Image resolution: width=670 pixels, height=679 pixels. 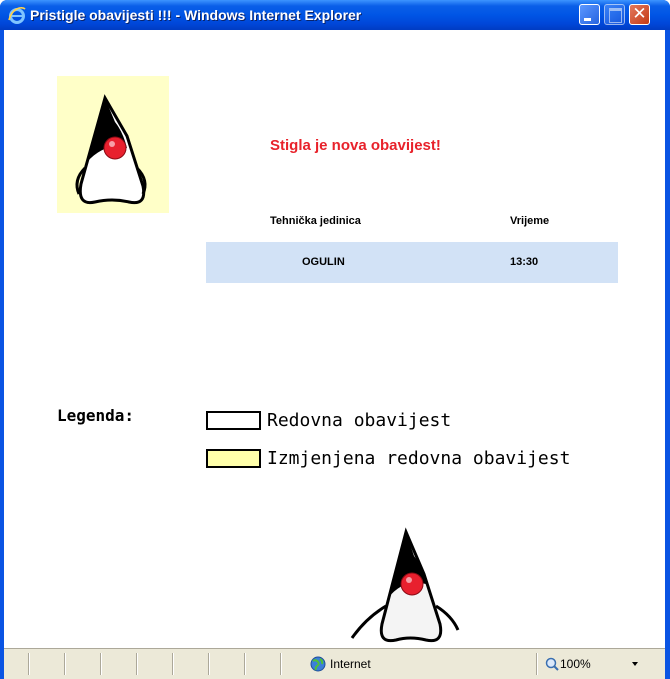 What do you see at coordinates (575, 664) in the screenshot?
I see `zoom-level: 100%` at bounding box center [575, 664].